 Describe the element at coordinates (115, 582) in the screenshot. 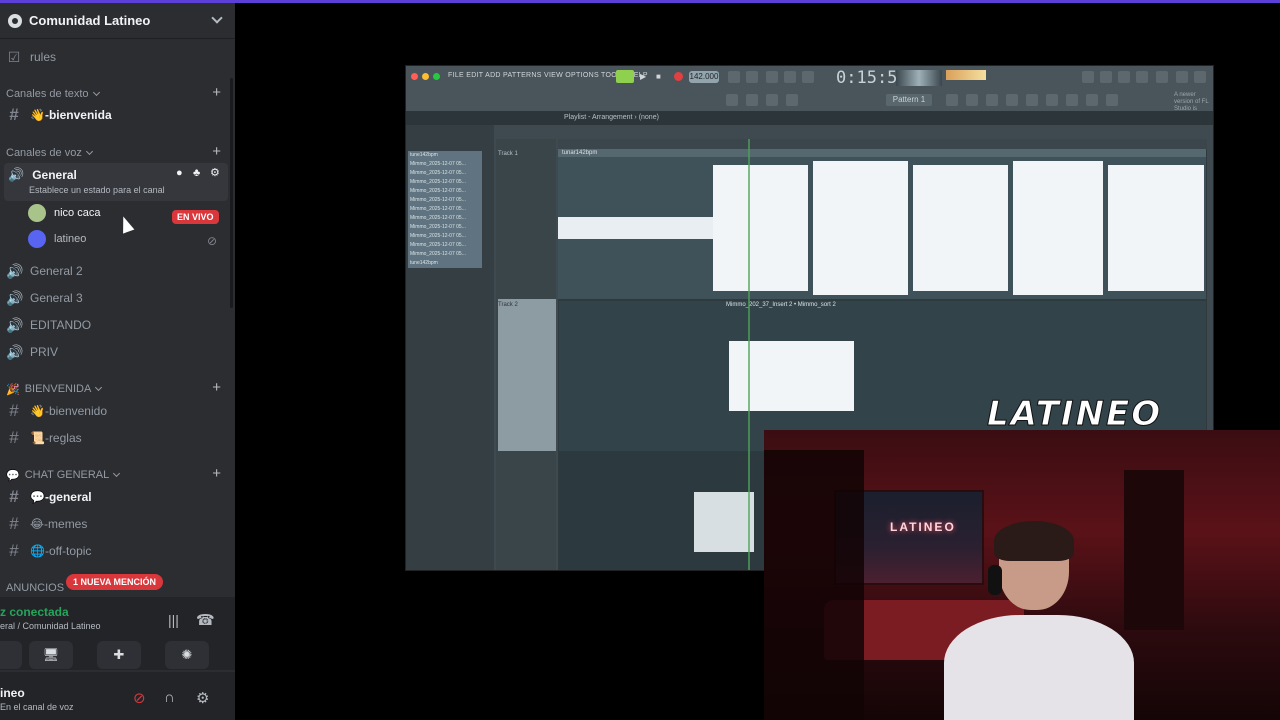

I see `new-mention-badge: 1 NUEVA MENCIÓN` at that location.